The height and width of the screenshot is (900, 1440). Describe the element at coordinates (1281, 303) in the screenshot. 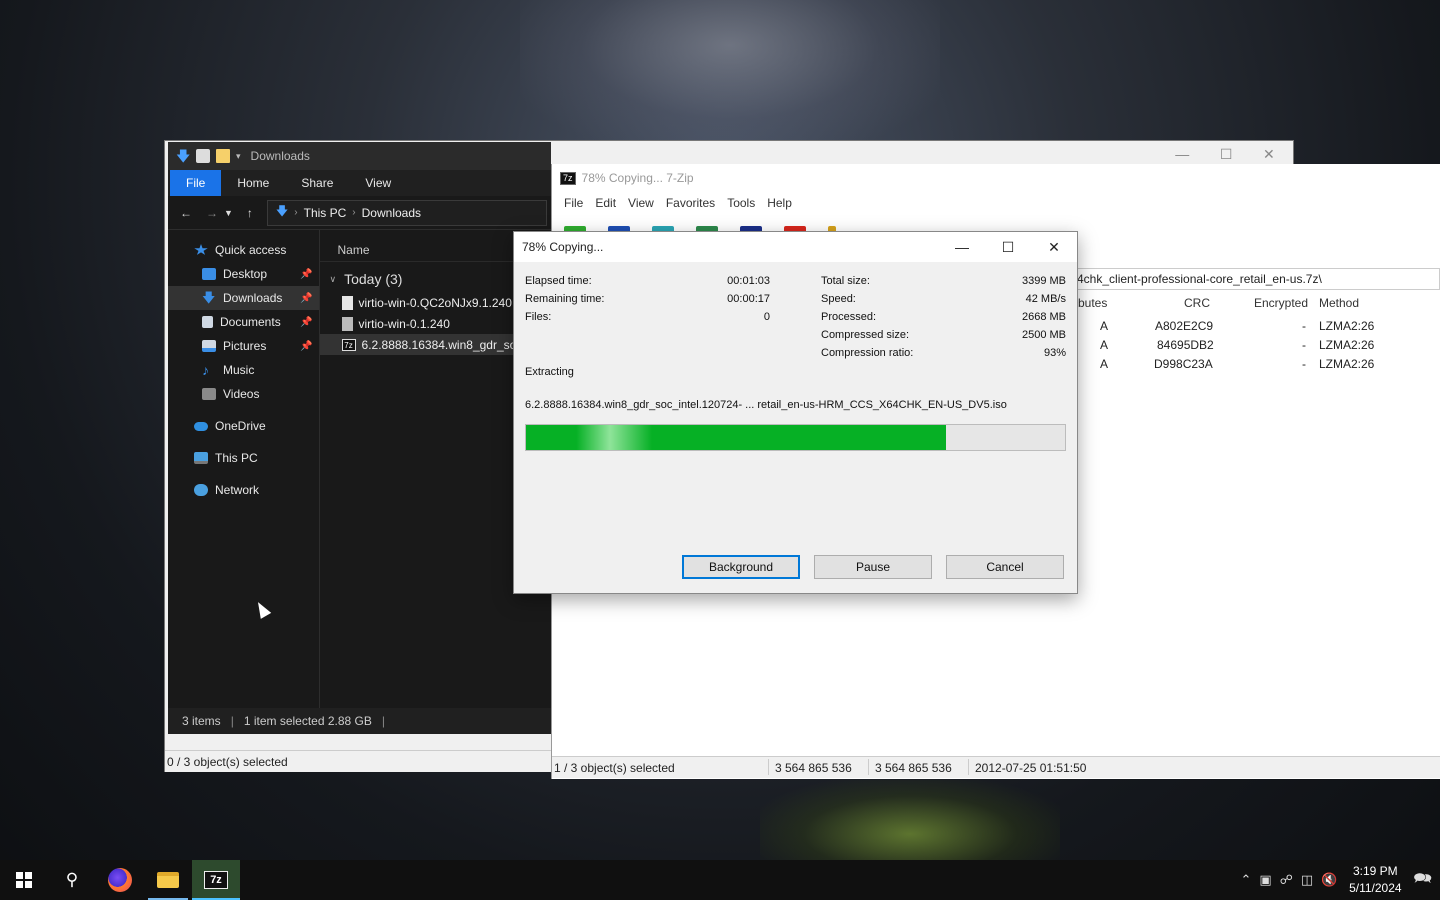

I see `column-encrypted: Encrypted` at that location.